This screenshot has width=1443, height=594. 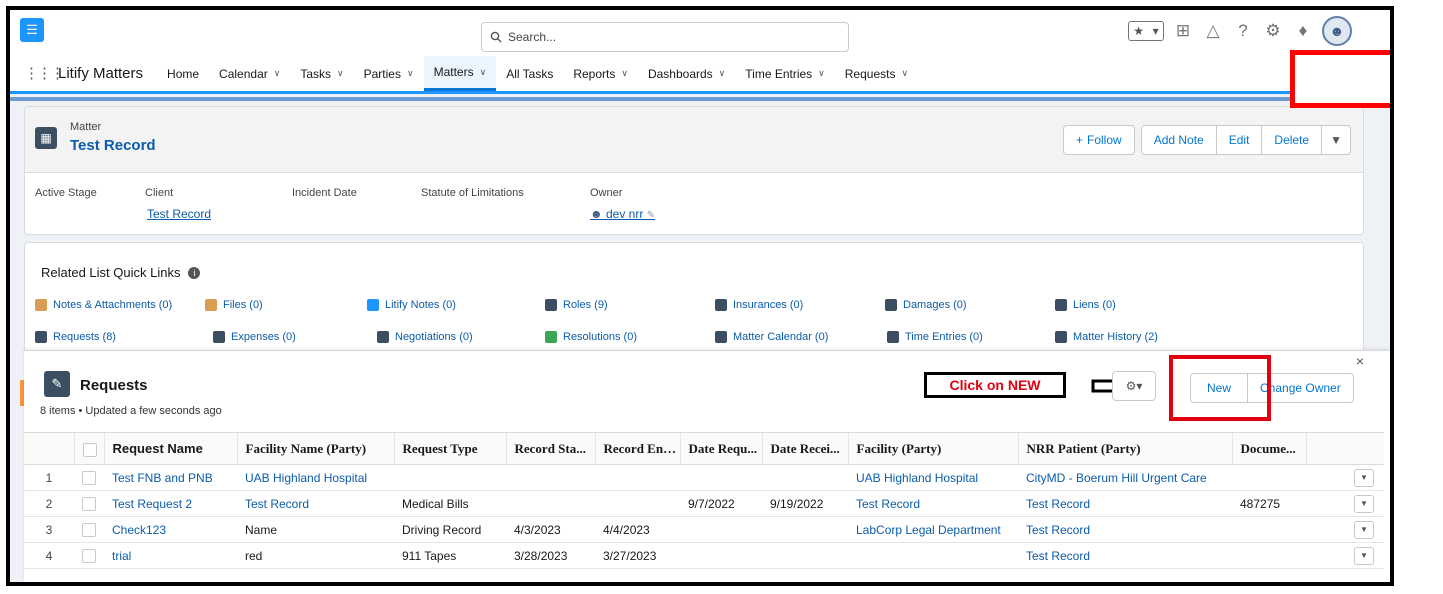 I want to click on quick-link-notes-attachments: Notes & Attachments (0), so click(x=103, y=305).